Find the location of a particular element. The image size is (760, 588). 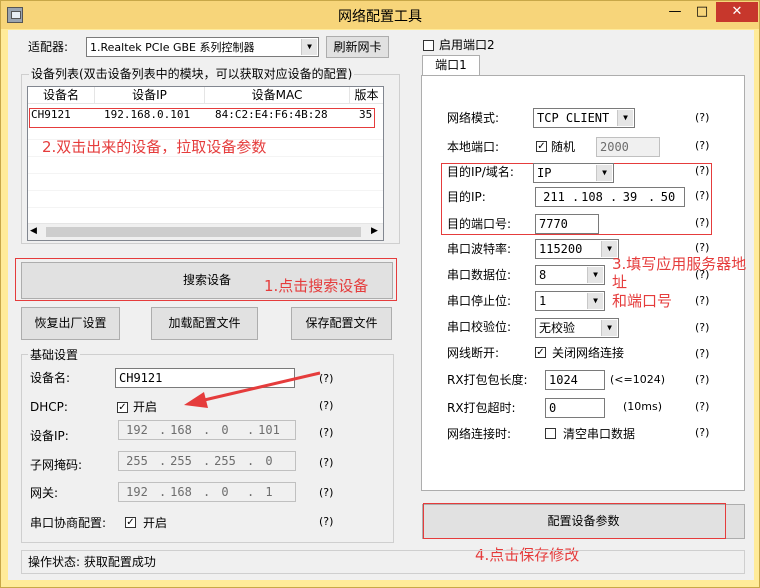

stop-bits-value: 1 is located at coordinates (543, 301).